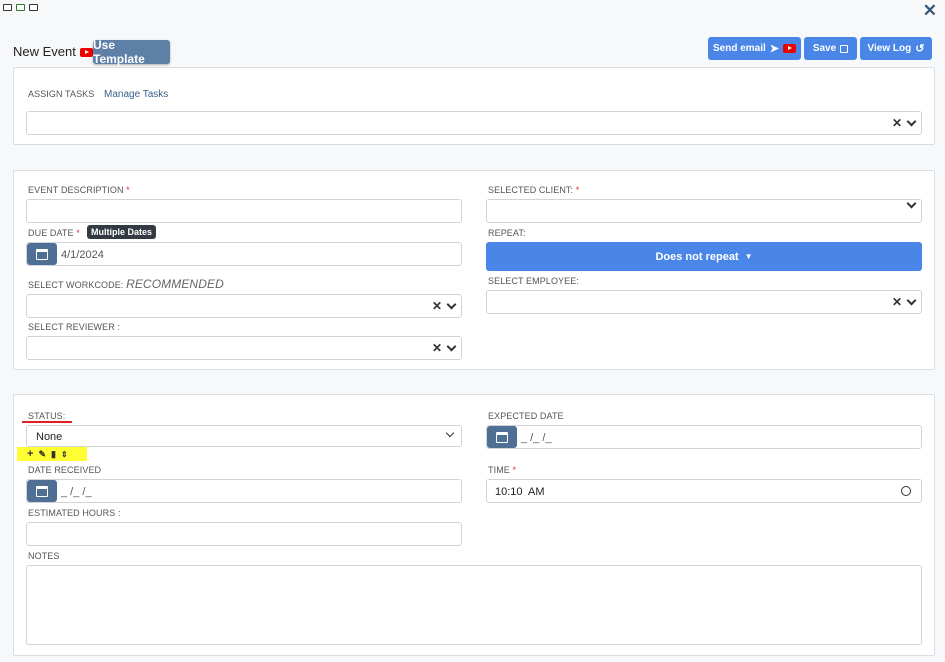 This screenshot has width=945, height=662. I want to click on expected-date-label: EXPECTED DATE, so click(526, 416).